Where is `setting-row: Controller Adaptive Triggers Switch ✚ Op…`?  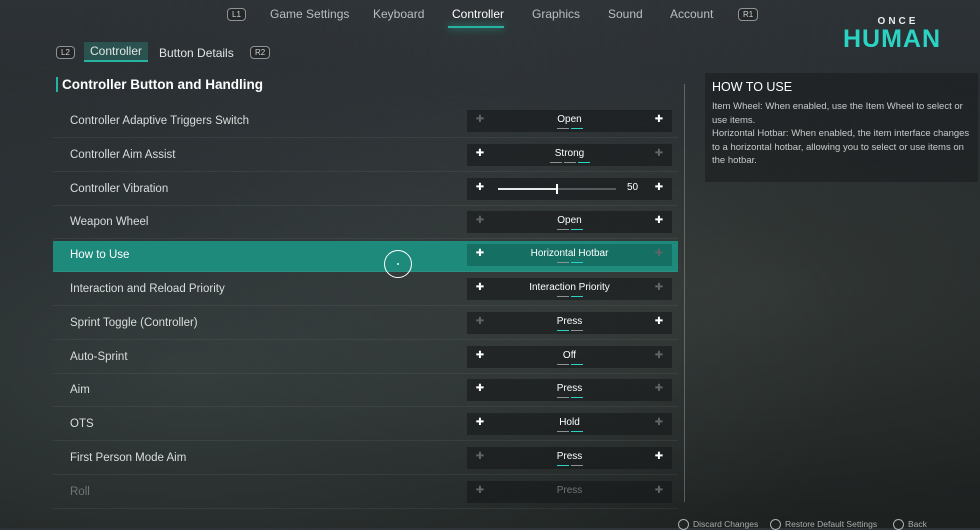 setting-row: Controller Adaptive Triggers Switch ✚ Op… is located at coordinates (365, 122).